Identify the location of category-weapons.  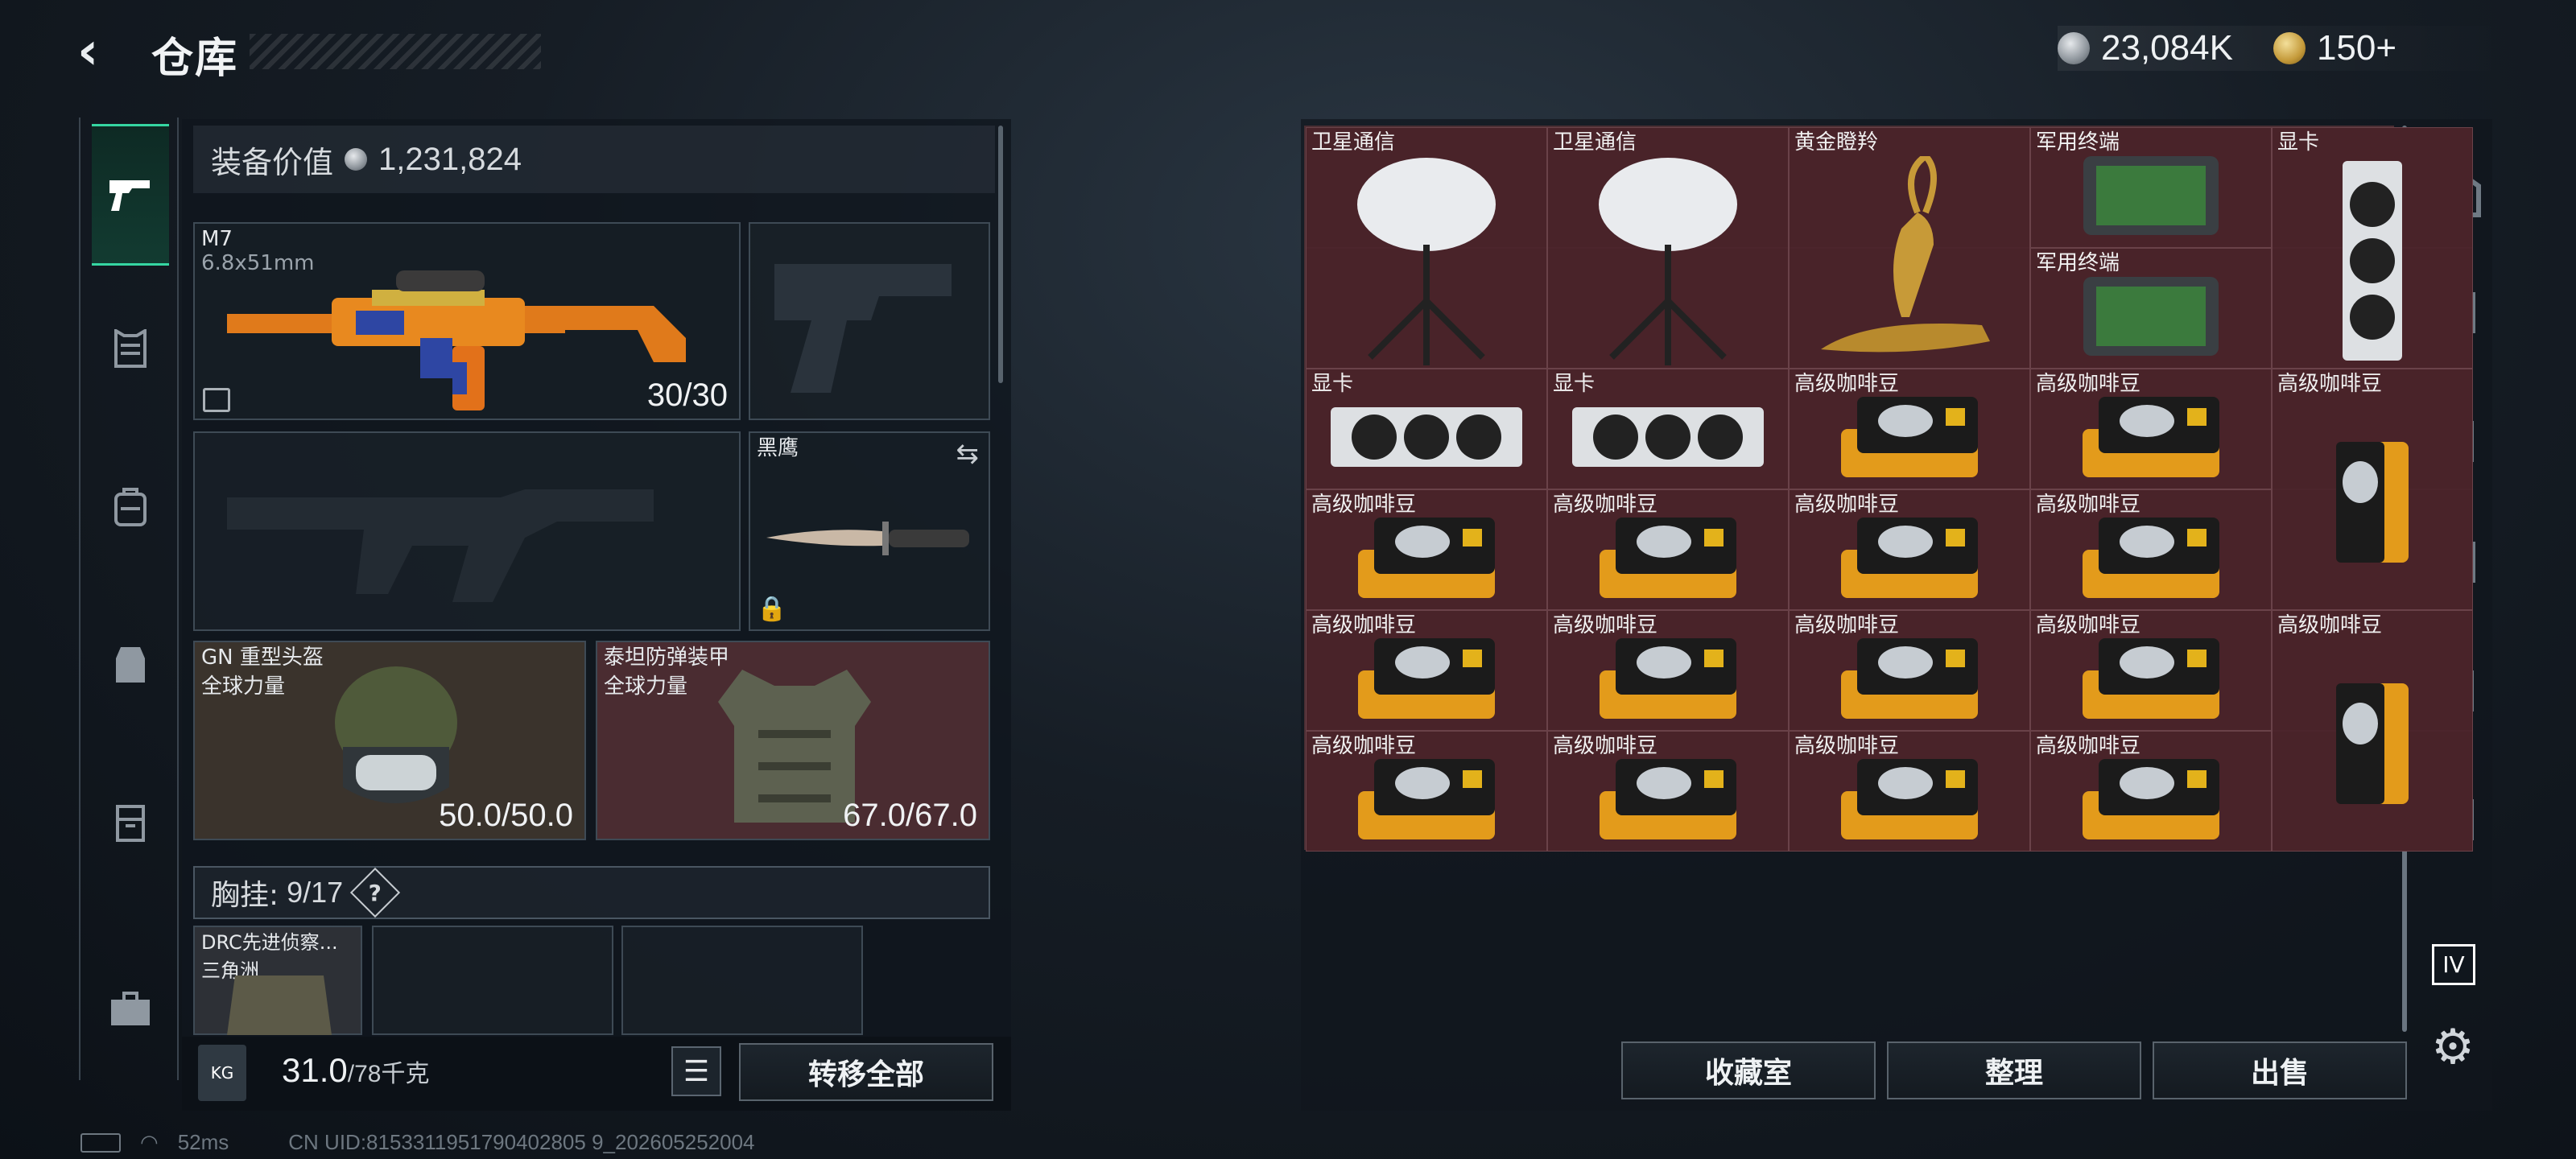
(130, 195).